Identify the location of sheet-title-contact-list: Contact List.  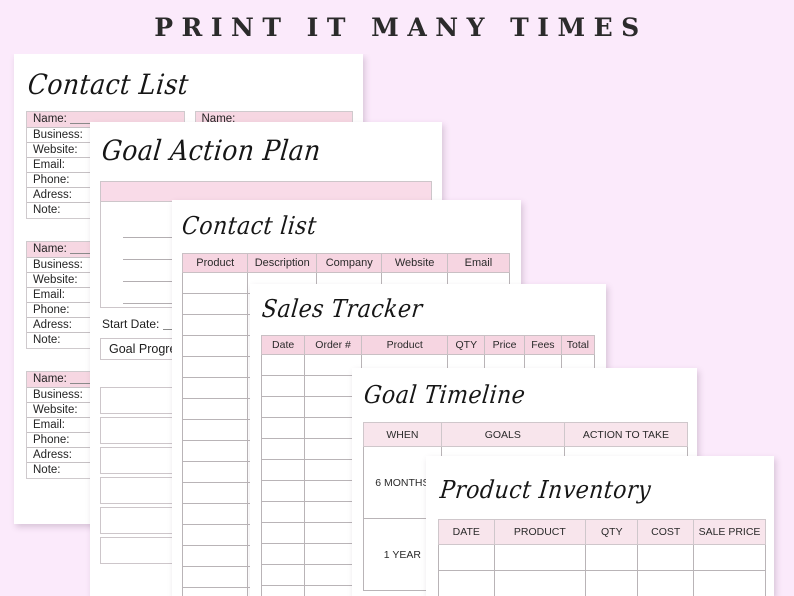
(108, 84).